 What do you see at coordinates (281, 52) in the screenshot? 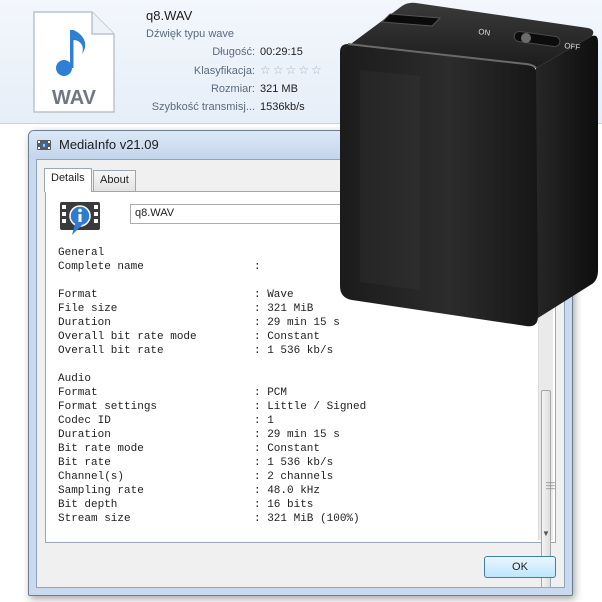
I see `property-value: 00:29:15` at bounding box center [281, 52].